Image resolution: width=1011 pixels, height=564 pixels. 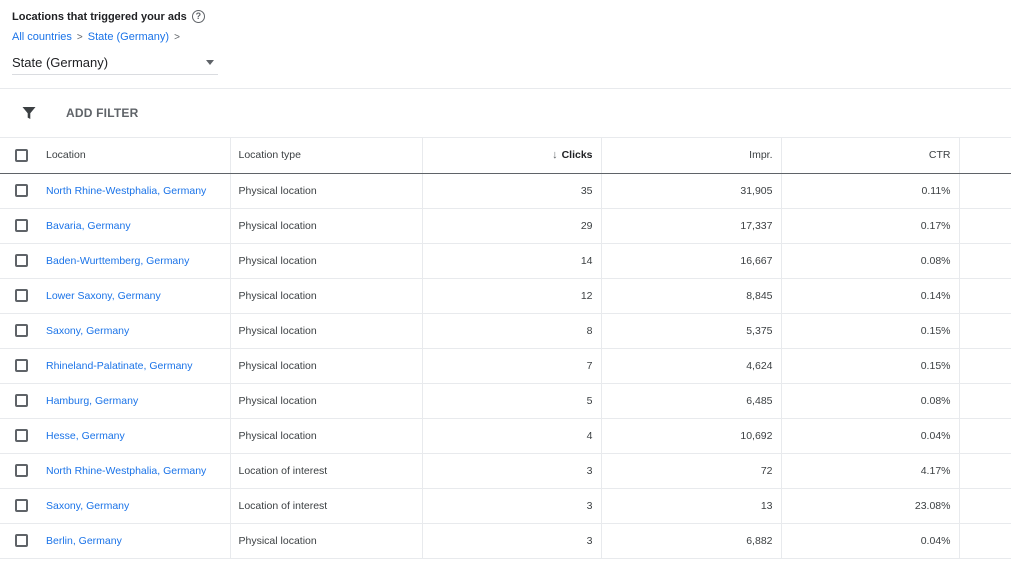 I want to click on clicks-cell: 7, so click(x=512, y=366).